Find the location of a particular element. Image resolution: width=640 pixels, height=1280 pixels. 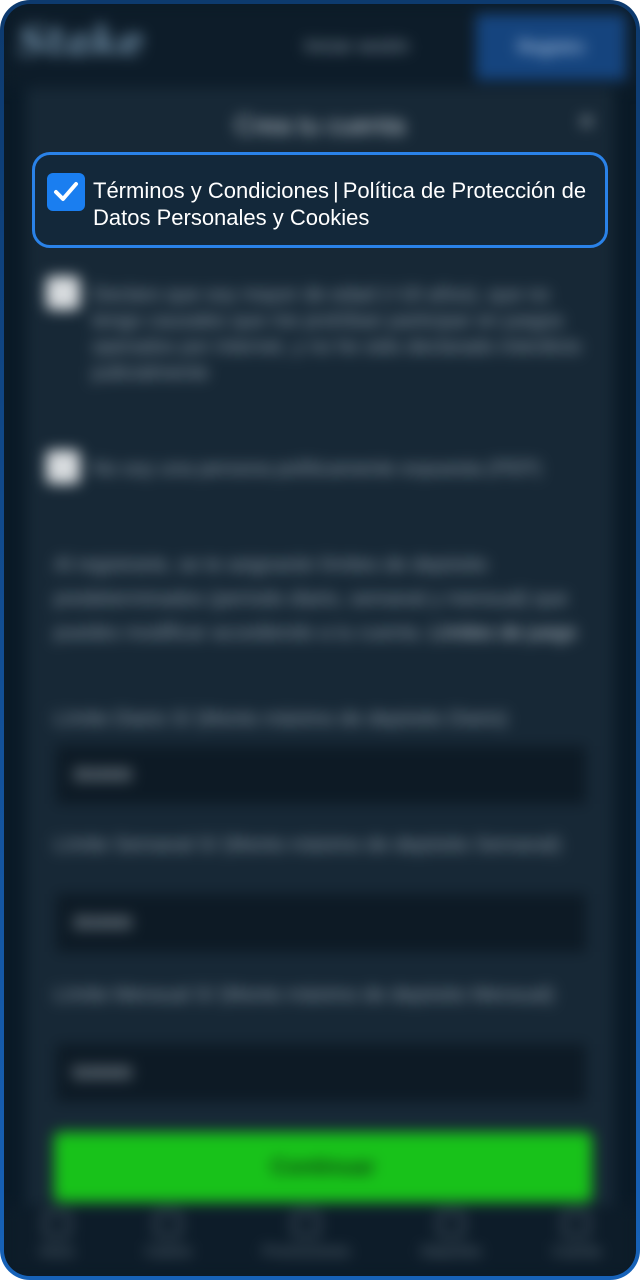

age-checkbox is located at coordinates (63, 293).